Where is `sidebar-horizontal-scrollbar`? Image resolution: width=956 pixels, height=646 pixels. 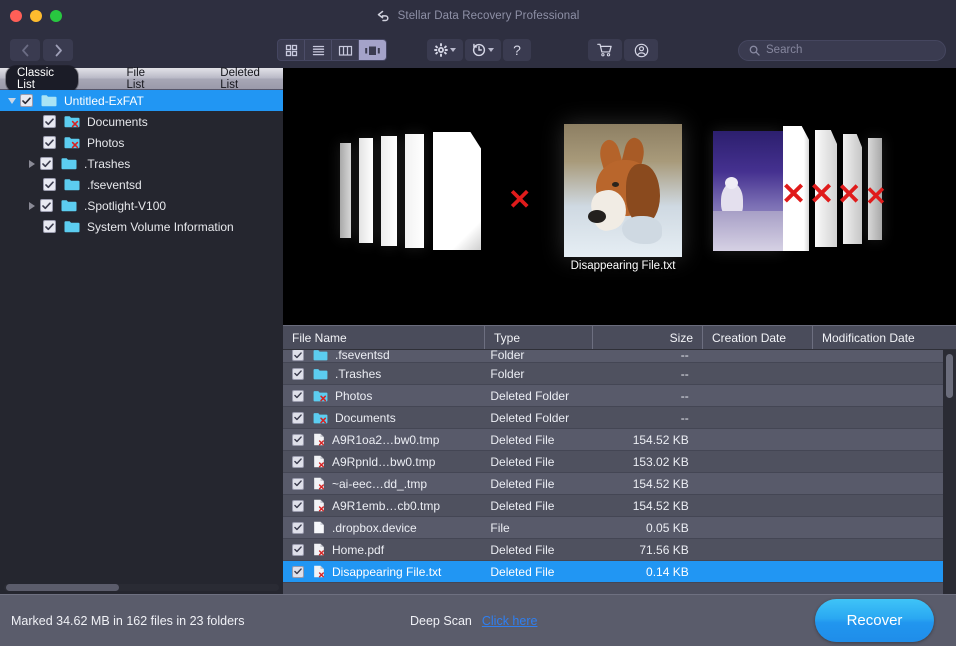
sidebar-horizontal-scrollbar is located at coordinates (141, 587).